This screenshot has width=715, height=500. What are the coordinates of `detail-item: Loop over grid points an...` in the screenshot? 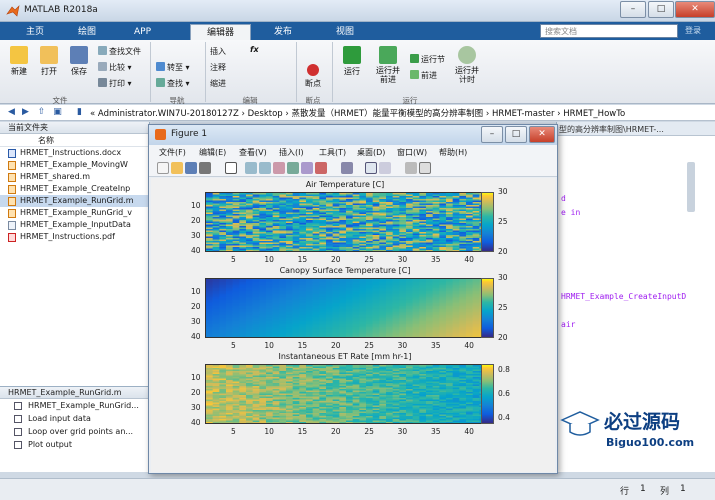 It's located at (75, 431).